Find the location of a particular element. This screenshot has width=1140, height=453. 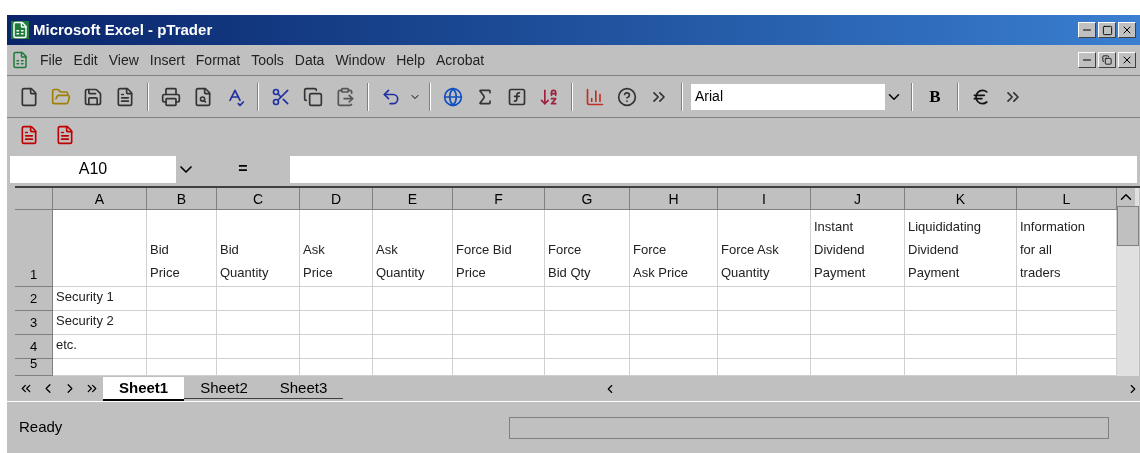

table-cell: Security 1 is located at coordinates (100, 299).